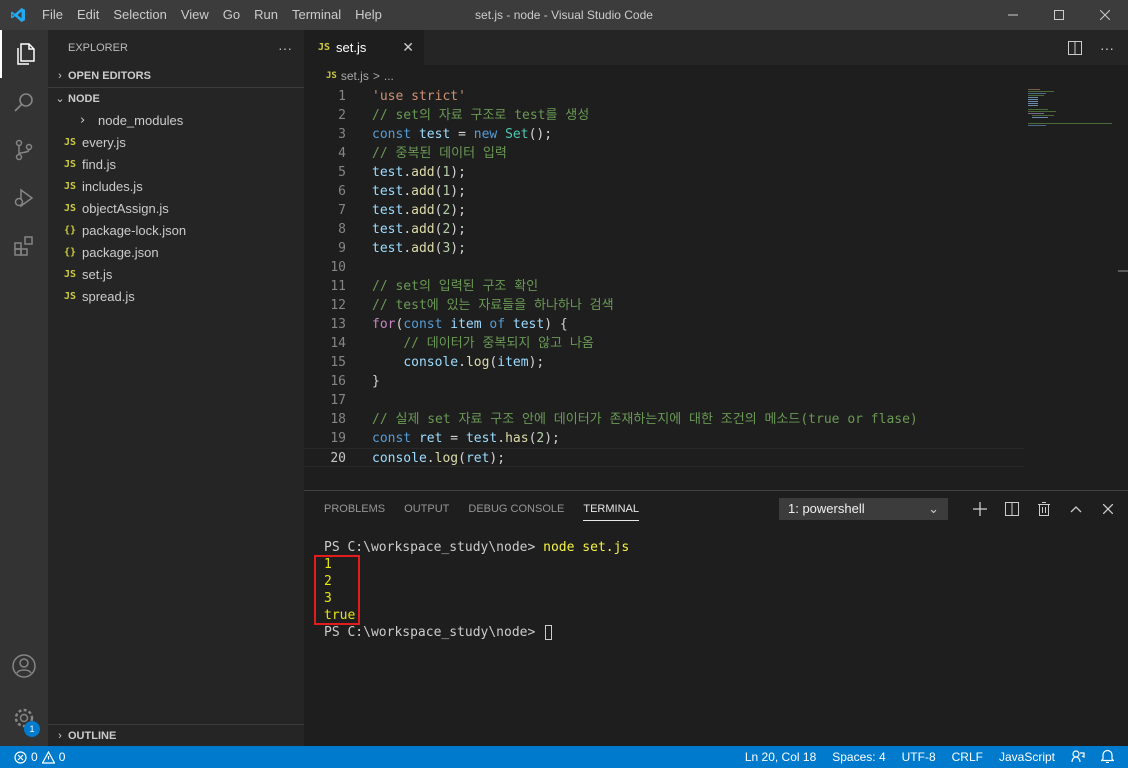 The width and height of the screenshot is (1128, 768). Describe the element at coordinates (780, 757) in the screenshot. I see `cursor-position: Ln 20, Col 18` at that location.